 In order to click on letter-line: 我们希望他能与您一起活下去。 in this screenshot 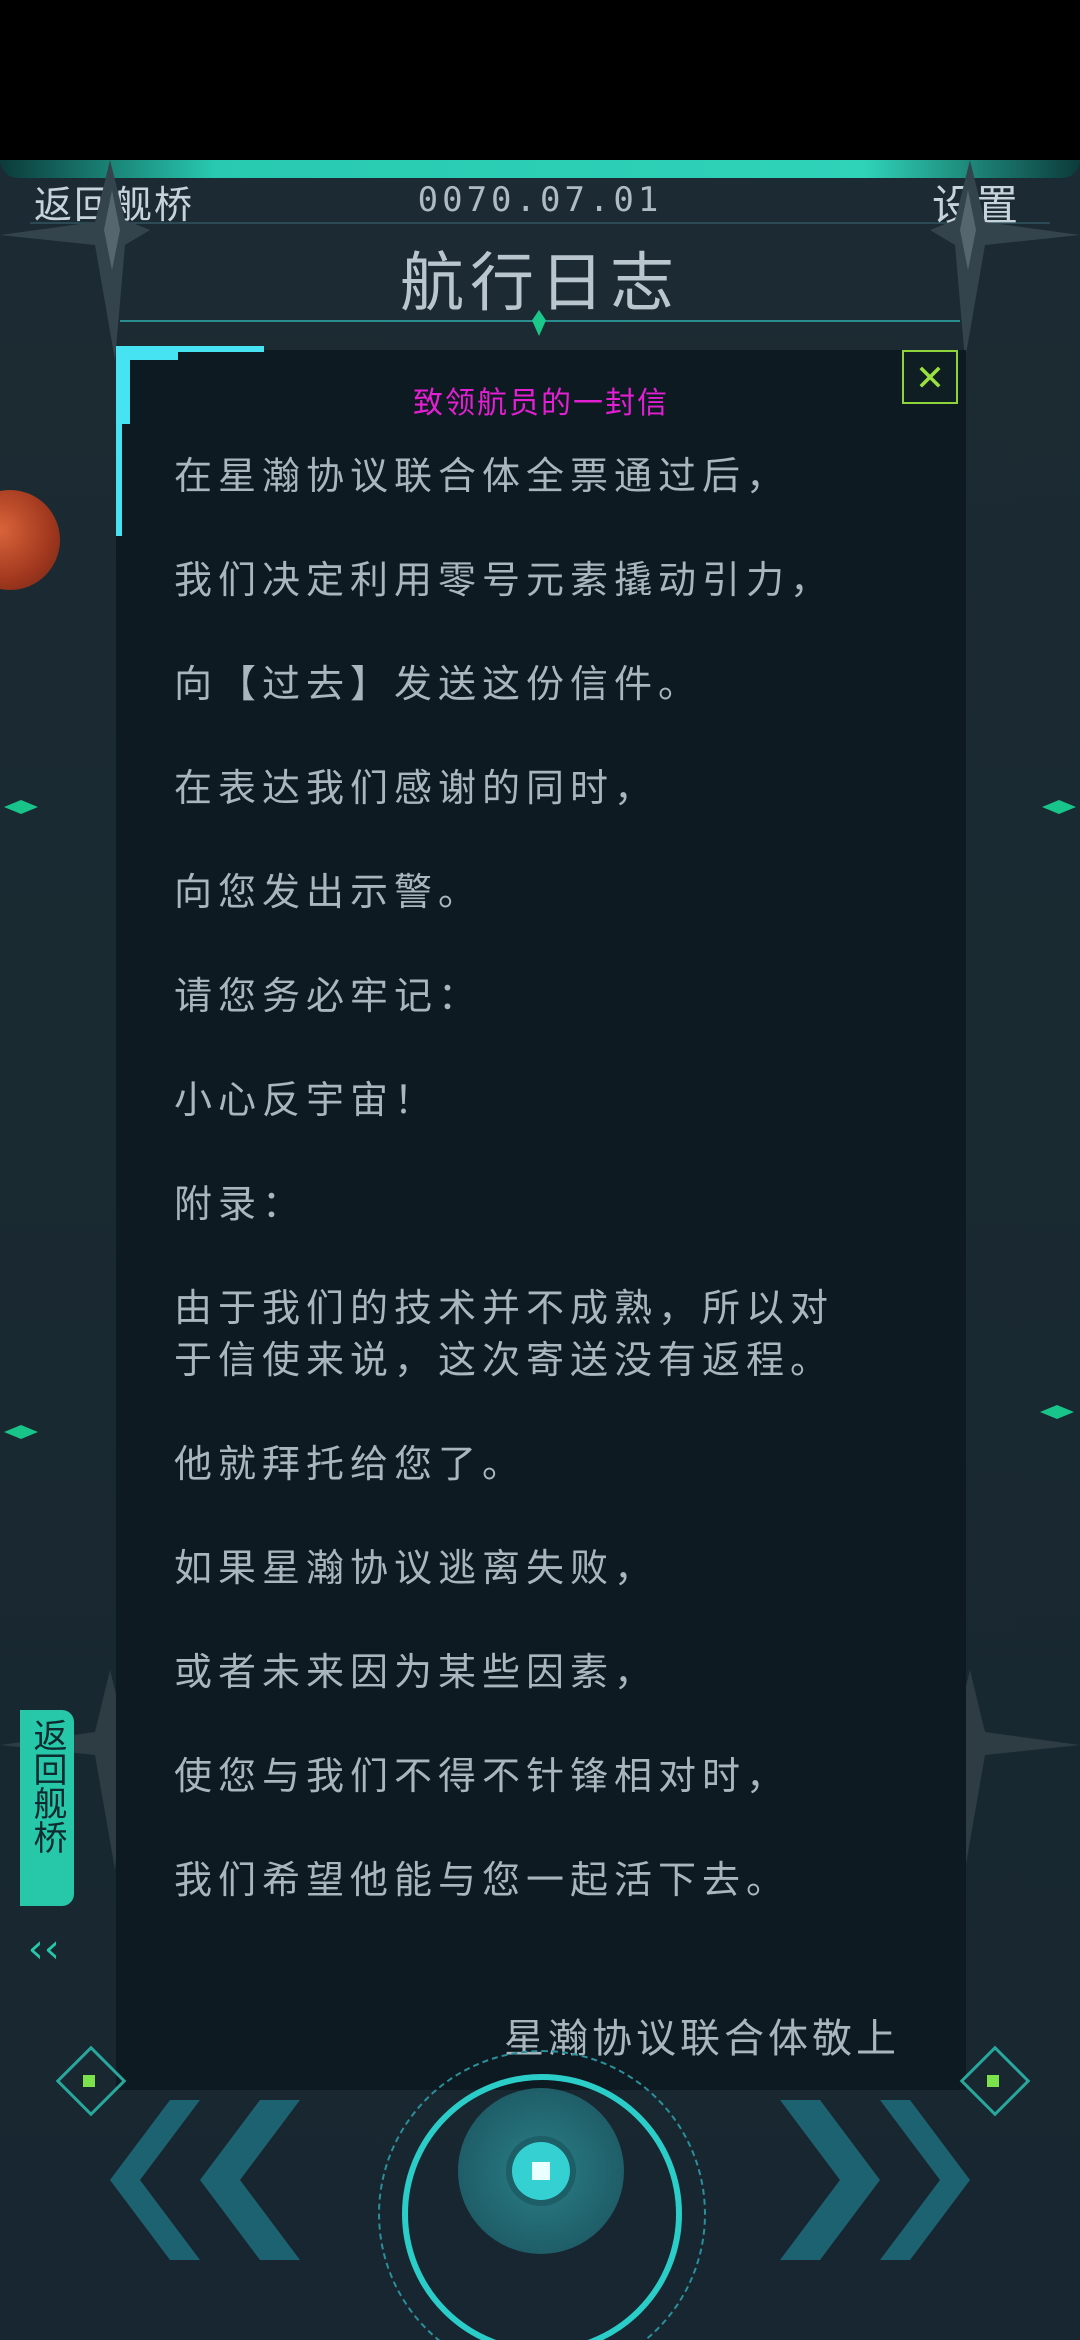, I will do `click(482, 1880)`.